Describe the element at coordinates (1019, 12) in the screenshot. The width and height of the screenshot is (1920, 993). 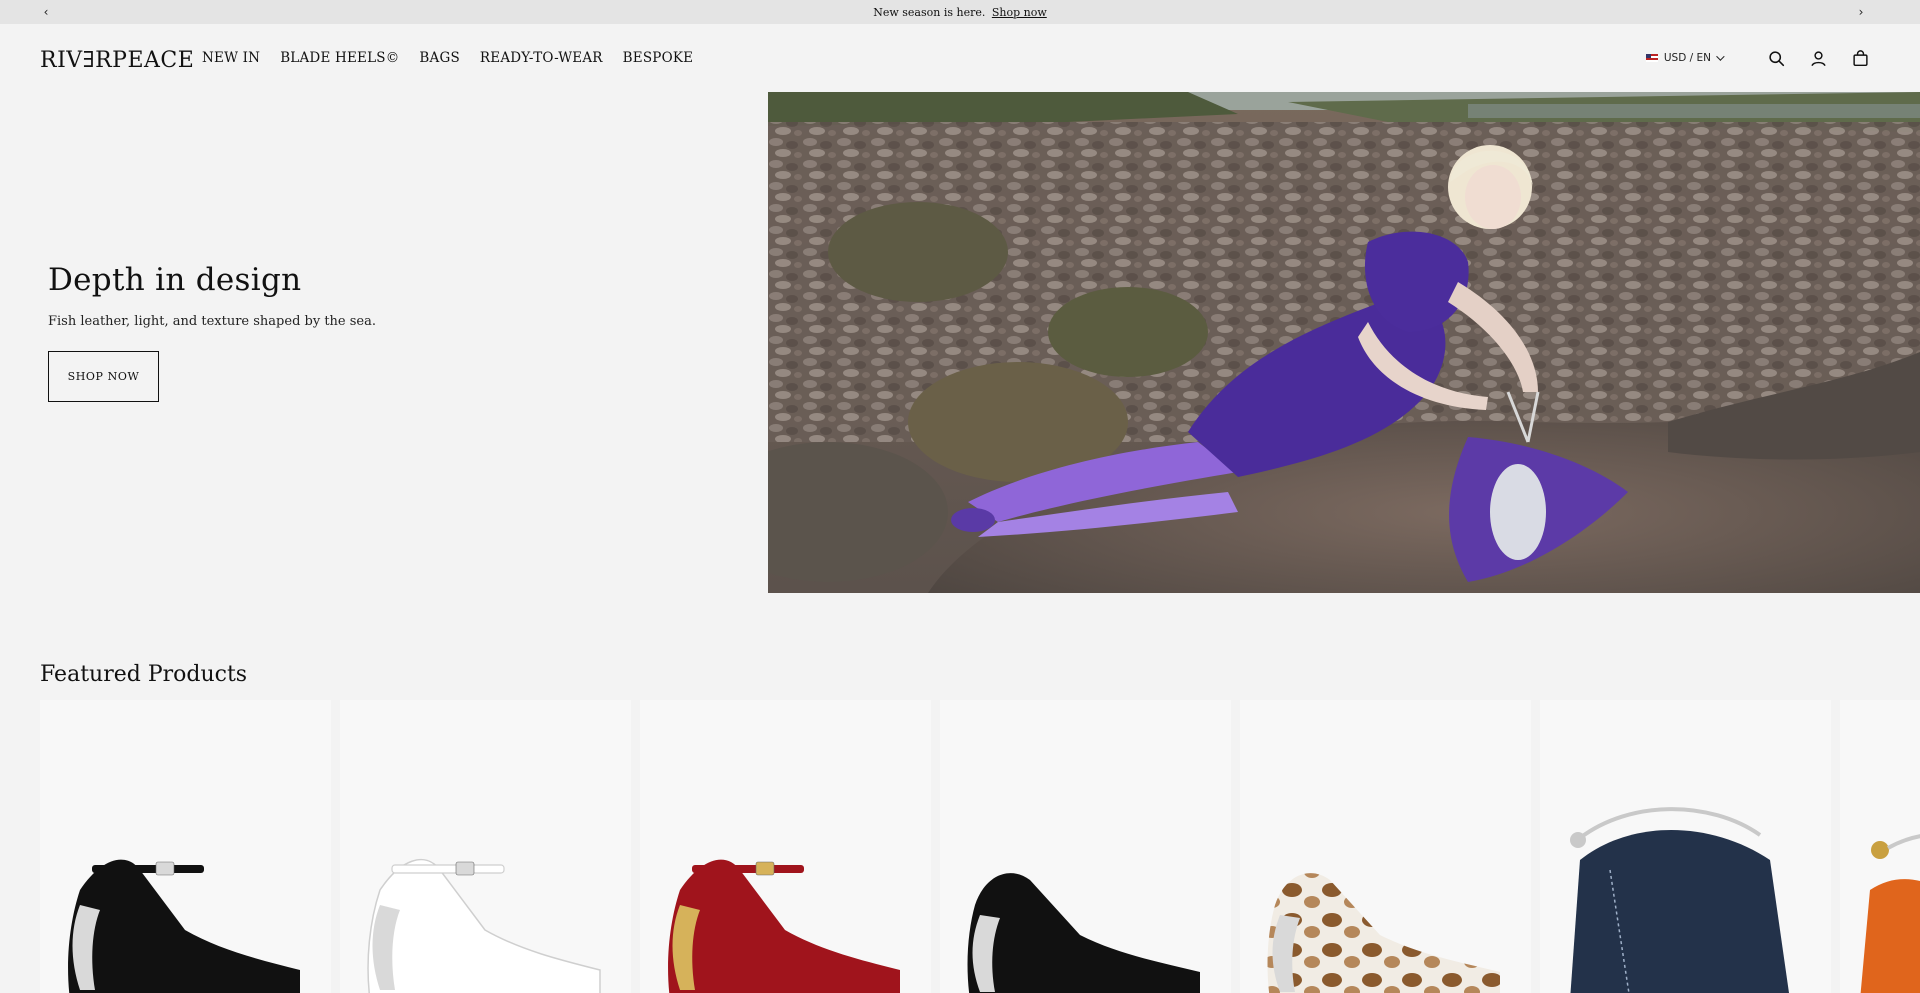
I see `announcement-shop-link: Shop now` at that location.